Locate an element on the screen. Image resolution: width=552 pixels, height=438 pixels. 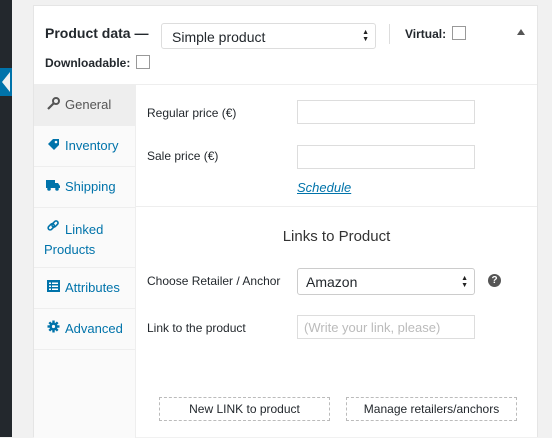
new-link-button: New LINK to product is located at coordinates (244, 409).